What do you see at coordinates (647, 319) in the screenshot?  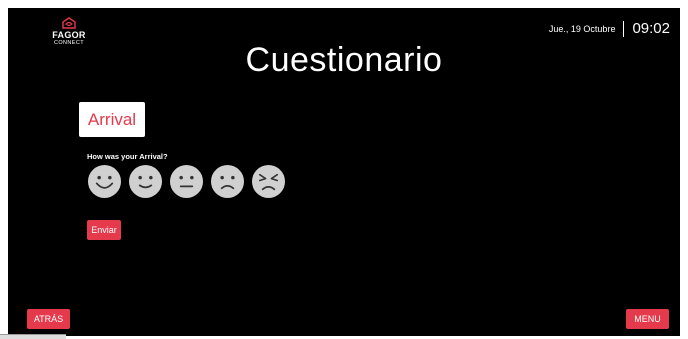 I see `menu-button: MENU` at bounding box center [647, 319].